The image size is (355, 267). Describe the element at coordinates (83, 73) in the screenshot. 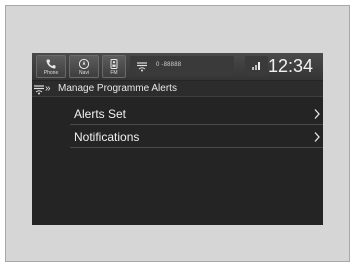

I see `navi-label: Navi` at that location.